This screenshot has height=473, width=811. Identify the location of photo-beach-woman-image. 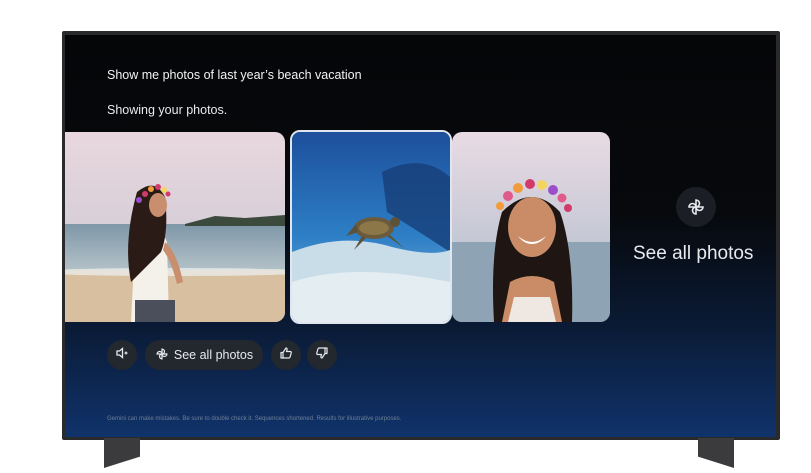
(175, 227).